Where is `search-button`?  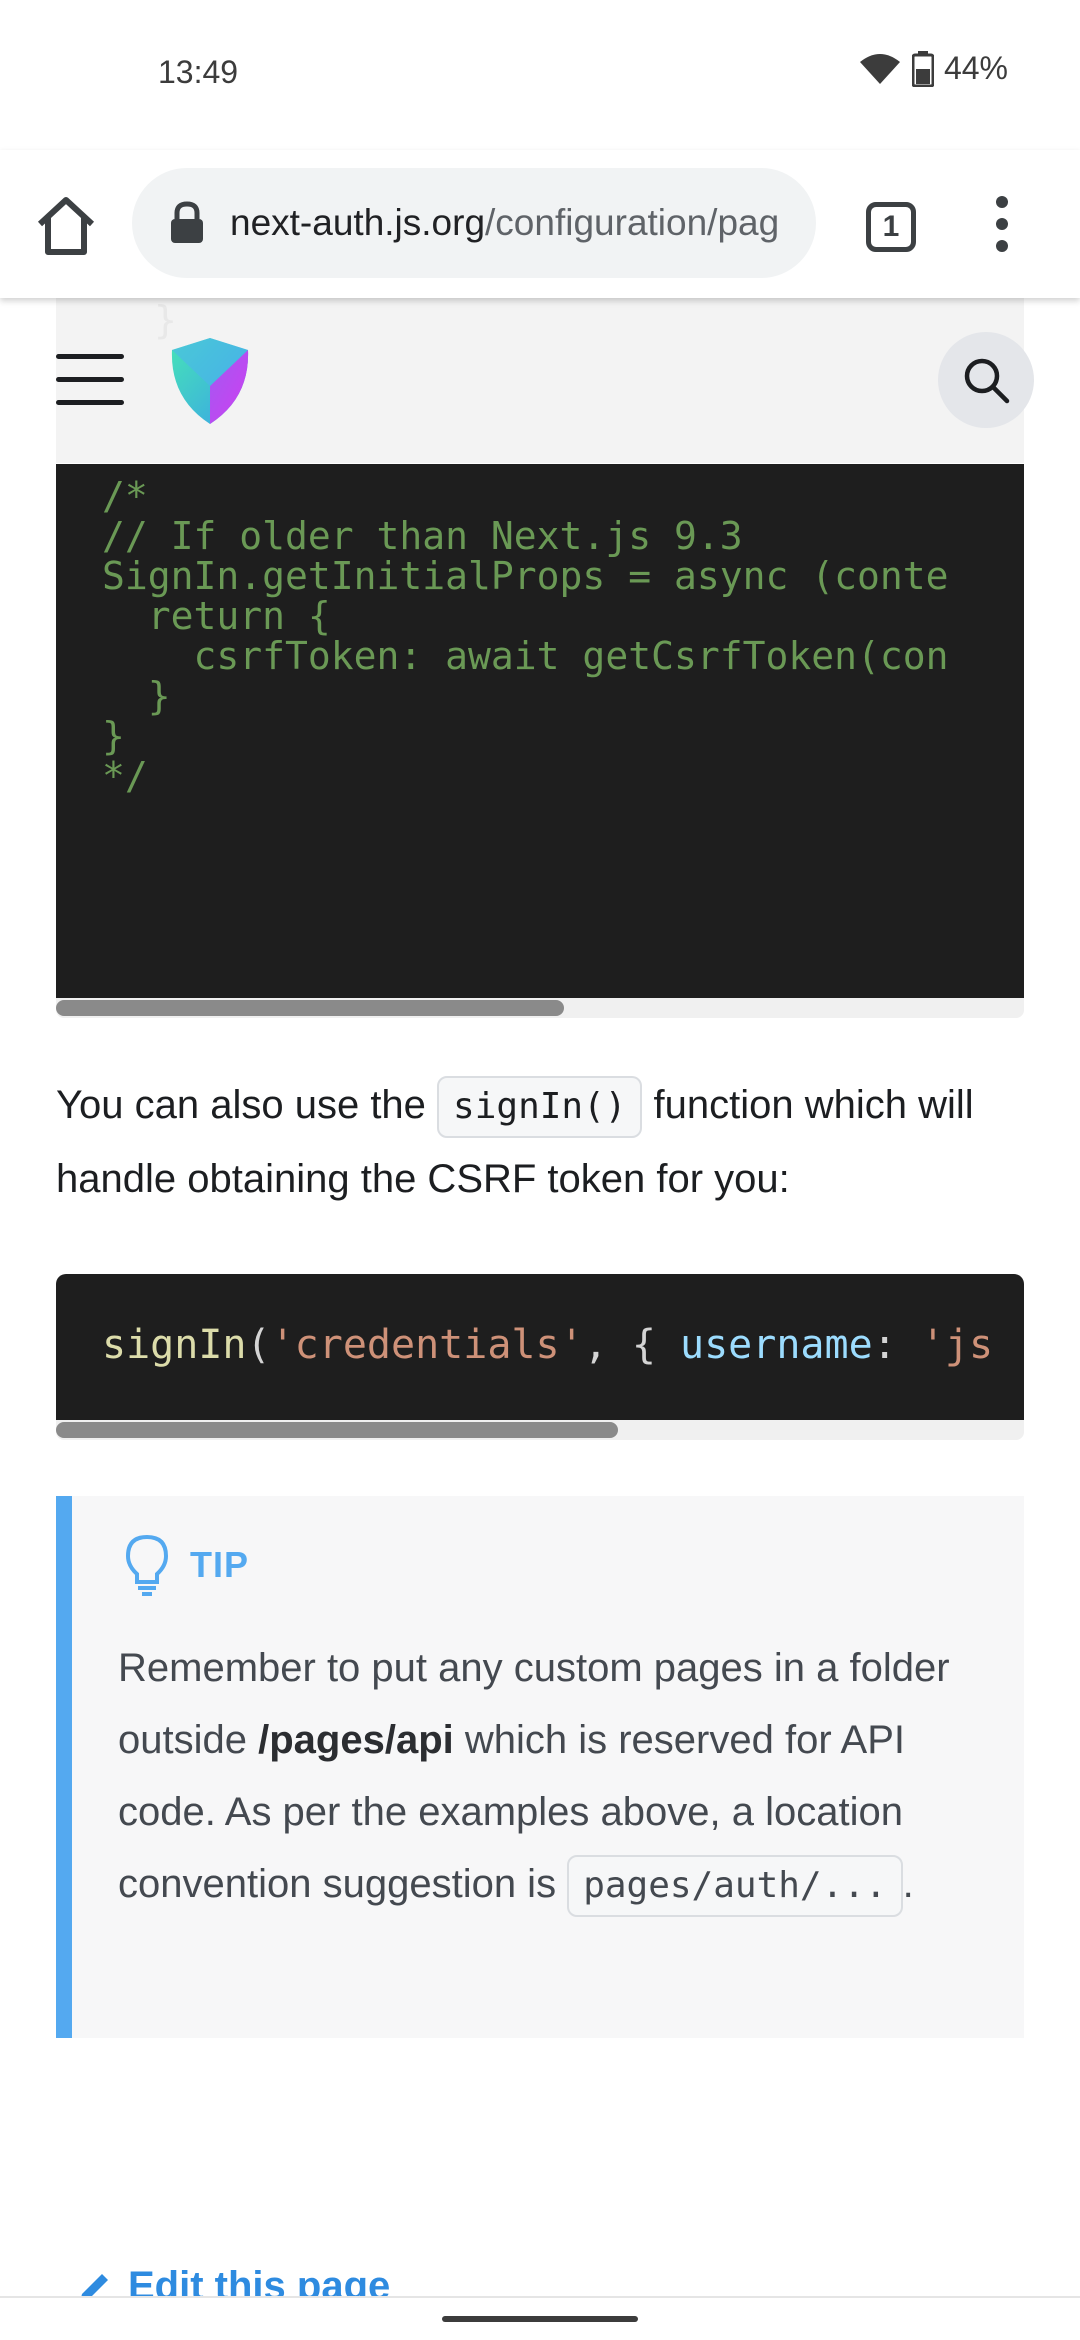
search-button is located at coordinates (986, 380).